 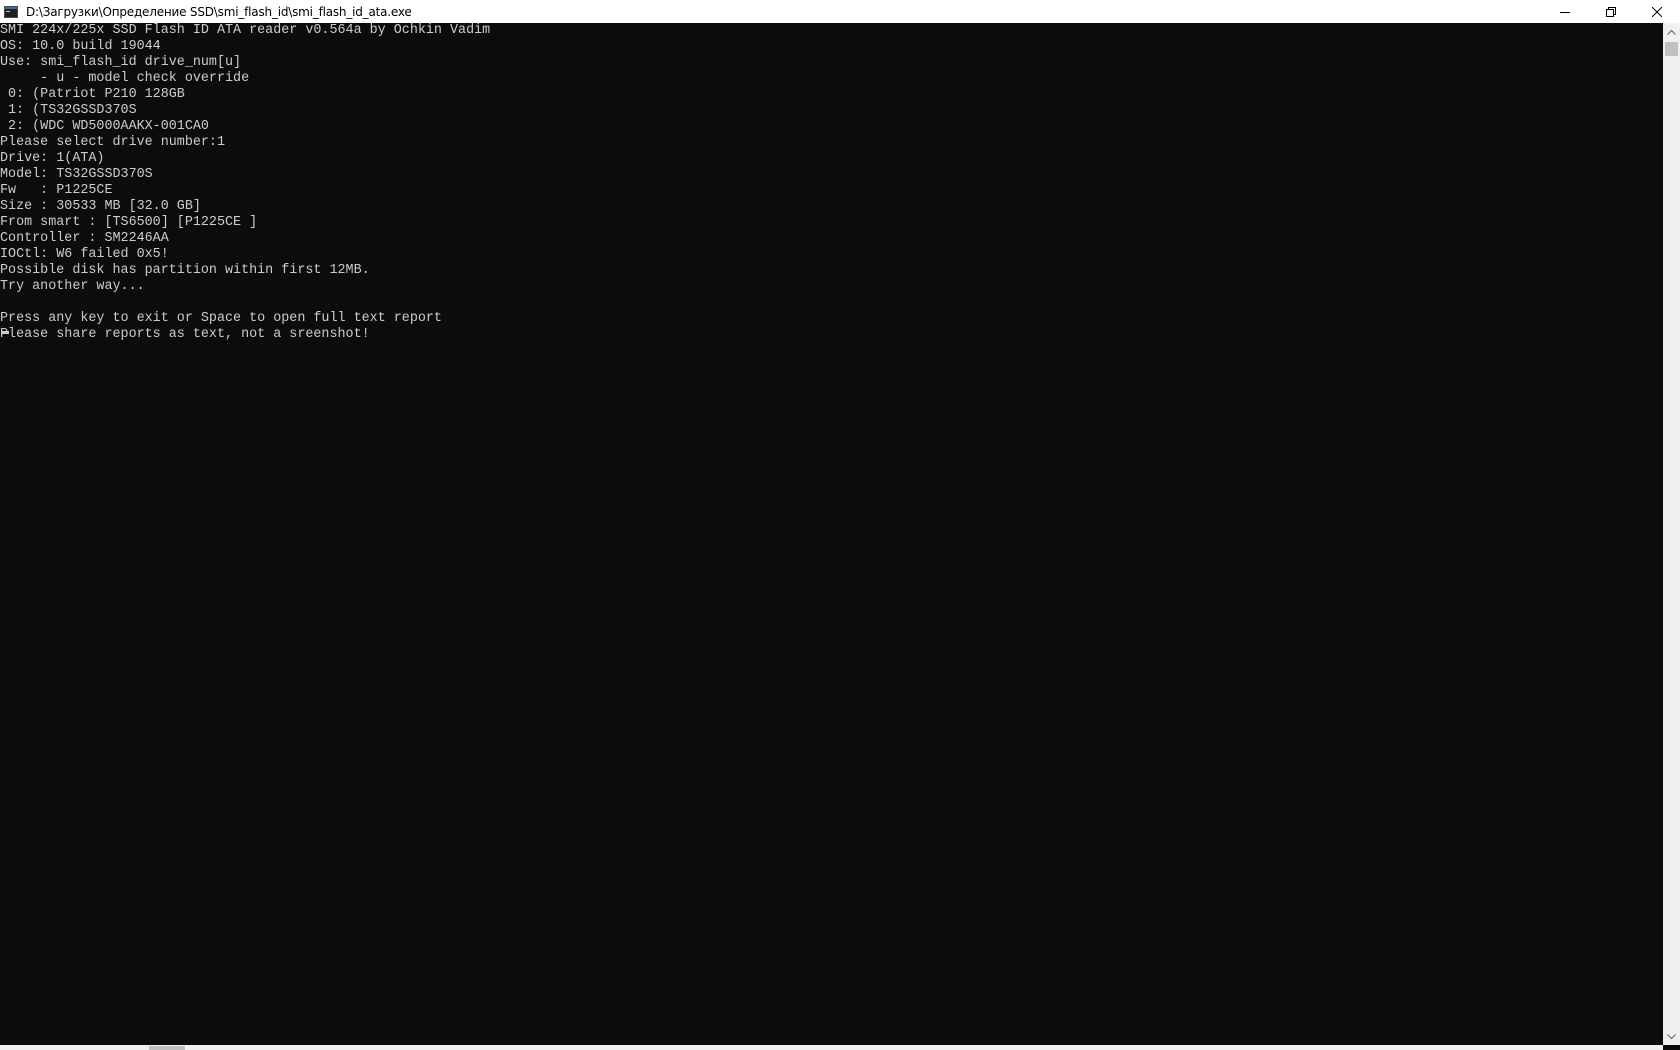 I want to click on close-button, so click(x=1657, y=11).